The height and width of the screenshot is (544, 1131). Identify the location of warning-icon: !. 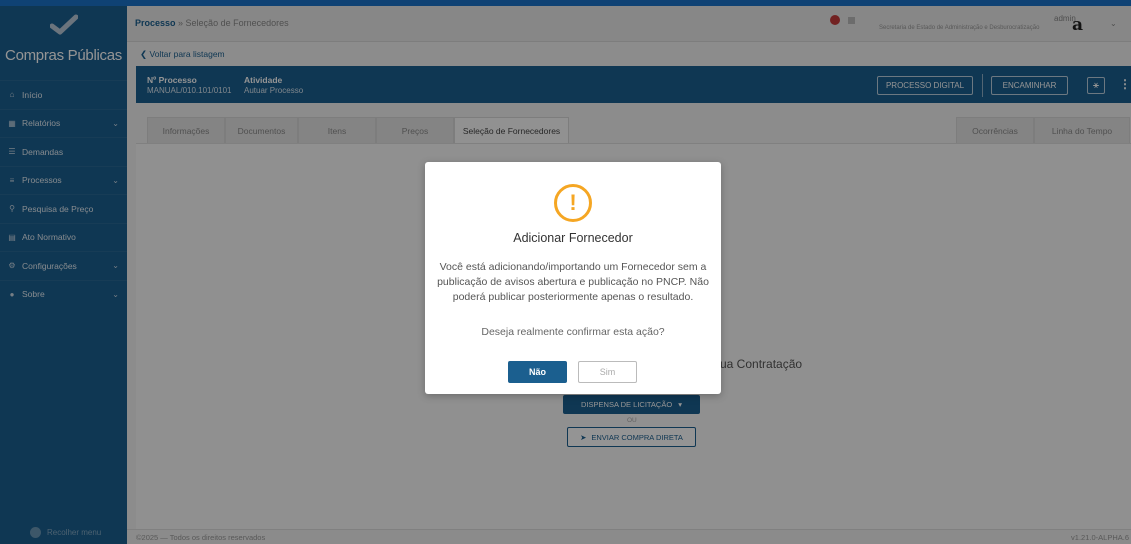
(573, 203).